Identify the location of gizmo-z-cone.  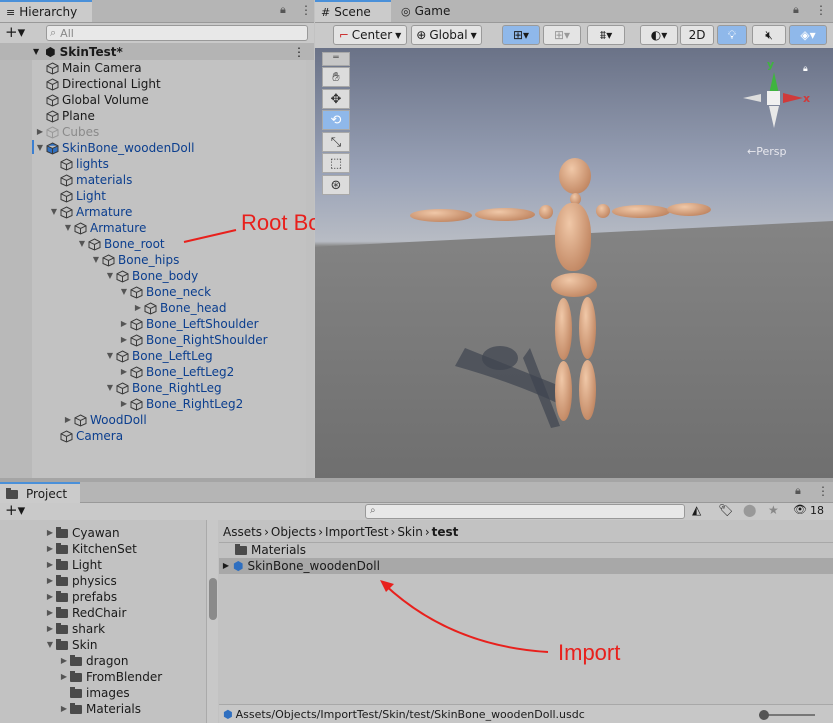
(774, 117).